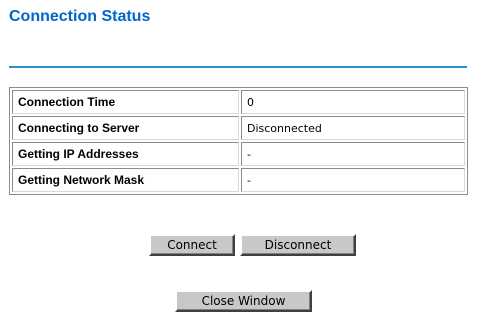 This screenshot has height=336, width=477. Describe the element at coordinates (353, 102) in the screenshot. I see `connection-time-value: 0` at that location.